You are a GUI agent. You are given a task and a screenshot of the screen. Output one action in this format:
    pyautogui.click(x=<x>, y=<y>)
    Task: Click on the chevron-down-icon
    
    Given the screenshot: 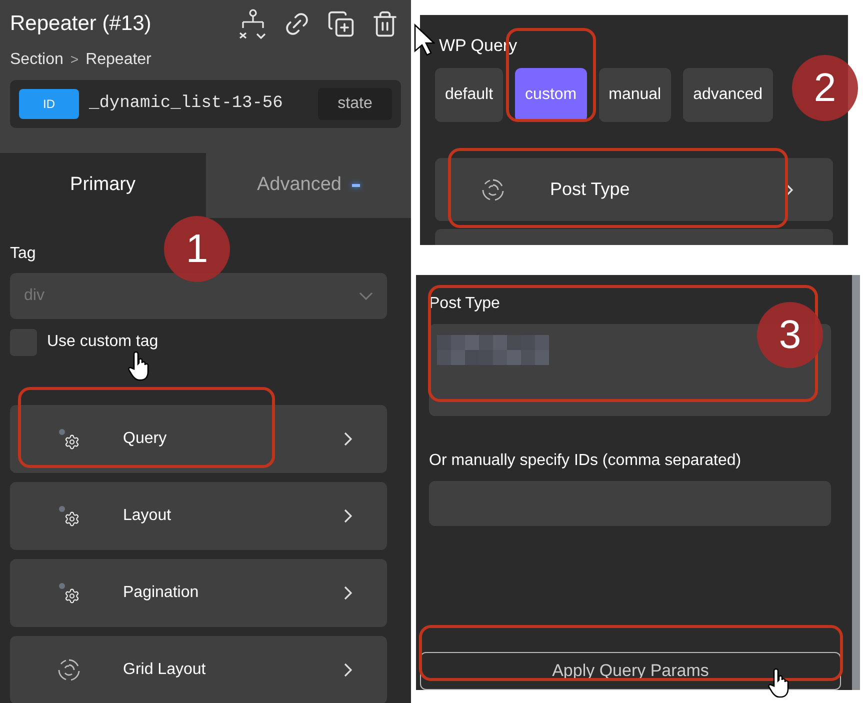 What is the action you would take?
    pyautogui.click(x=366, y=296)
    